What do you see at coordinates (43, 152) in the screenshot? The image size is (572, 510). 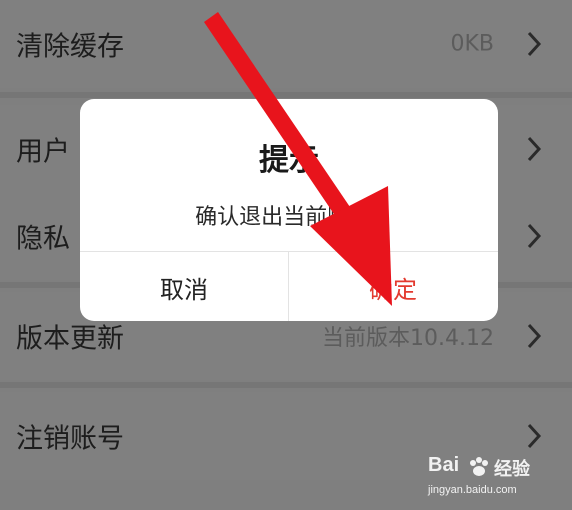 I see `settings-row-label: 用户` at bounding box center [43, 152].